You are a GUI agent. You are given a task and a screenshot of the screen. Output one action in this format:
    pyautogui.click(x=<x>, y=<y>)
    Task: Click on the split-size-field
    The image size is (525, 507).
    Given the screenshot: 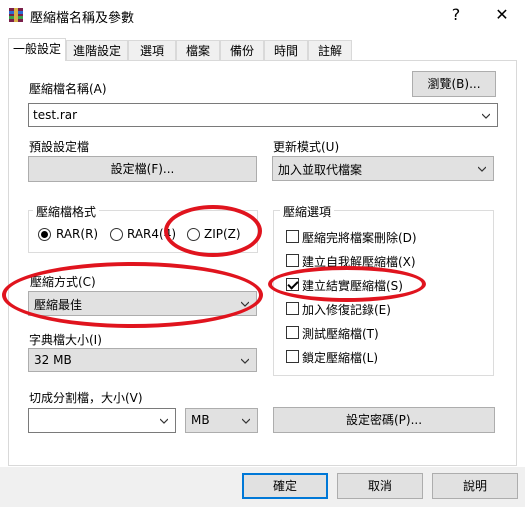 What is the action you would take?
    pyautogui.click(x=102, y=420)
    